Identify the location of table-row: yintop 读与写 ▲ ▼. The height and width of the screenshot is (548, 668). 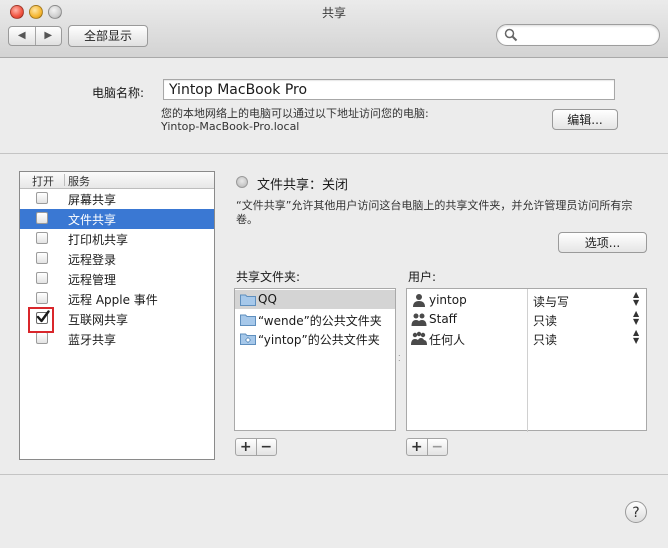
(526, 300).